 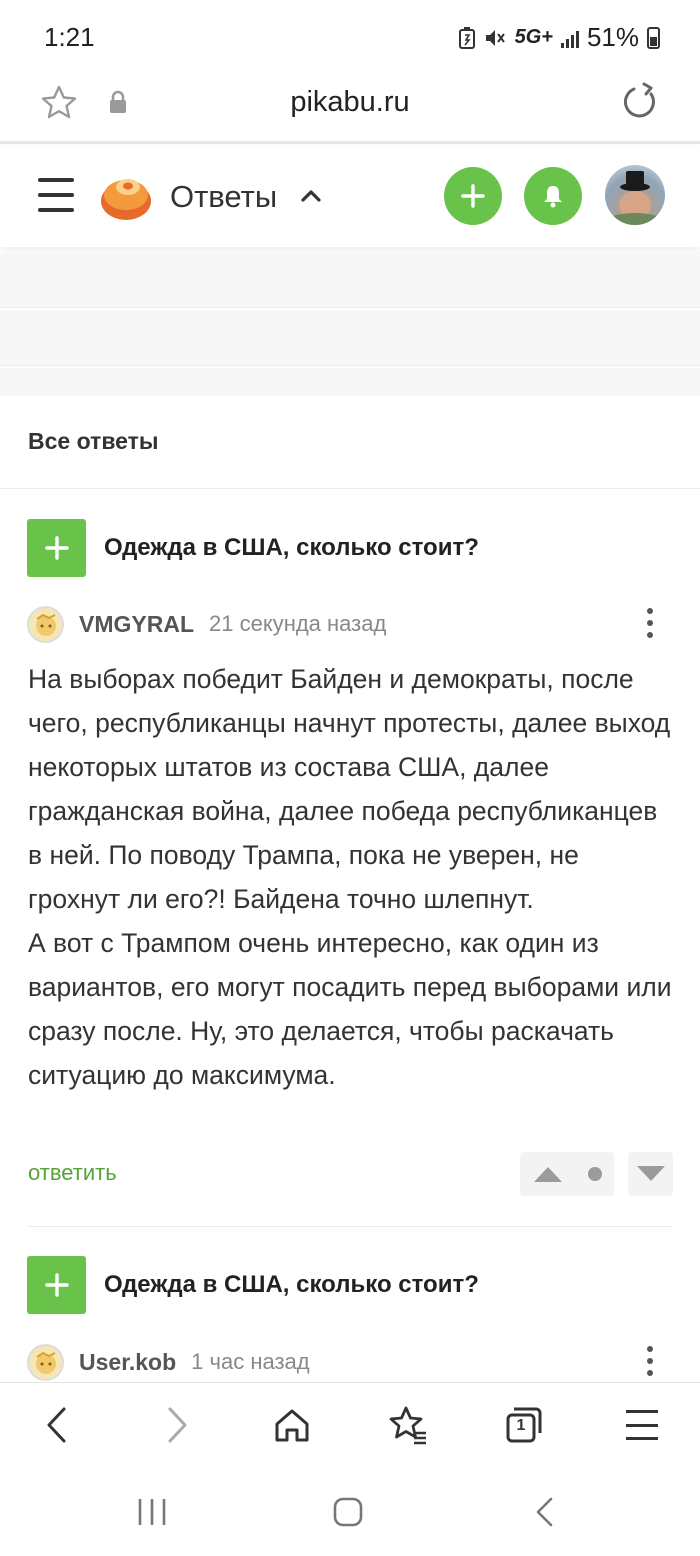 I want to click on recent-apps-icon, so click(x=152, y=1512).